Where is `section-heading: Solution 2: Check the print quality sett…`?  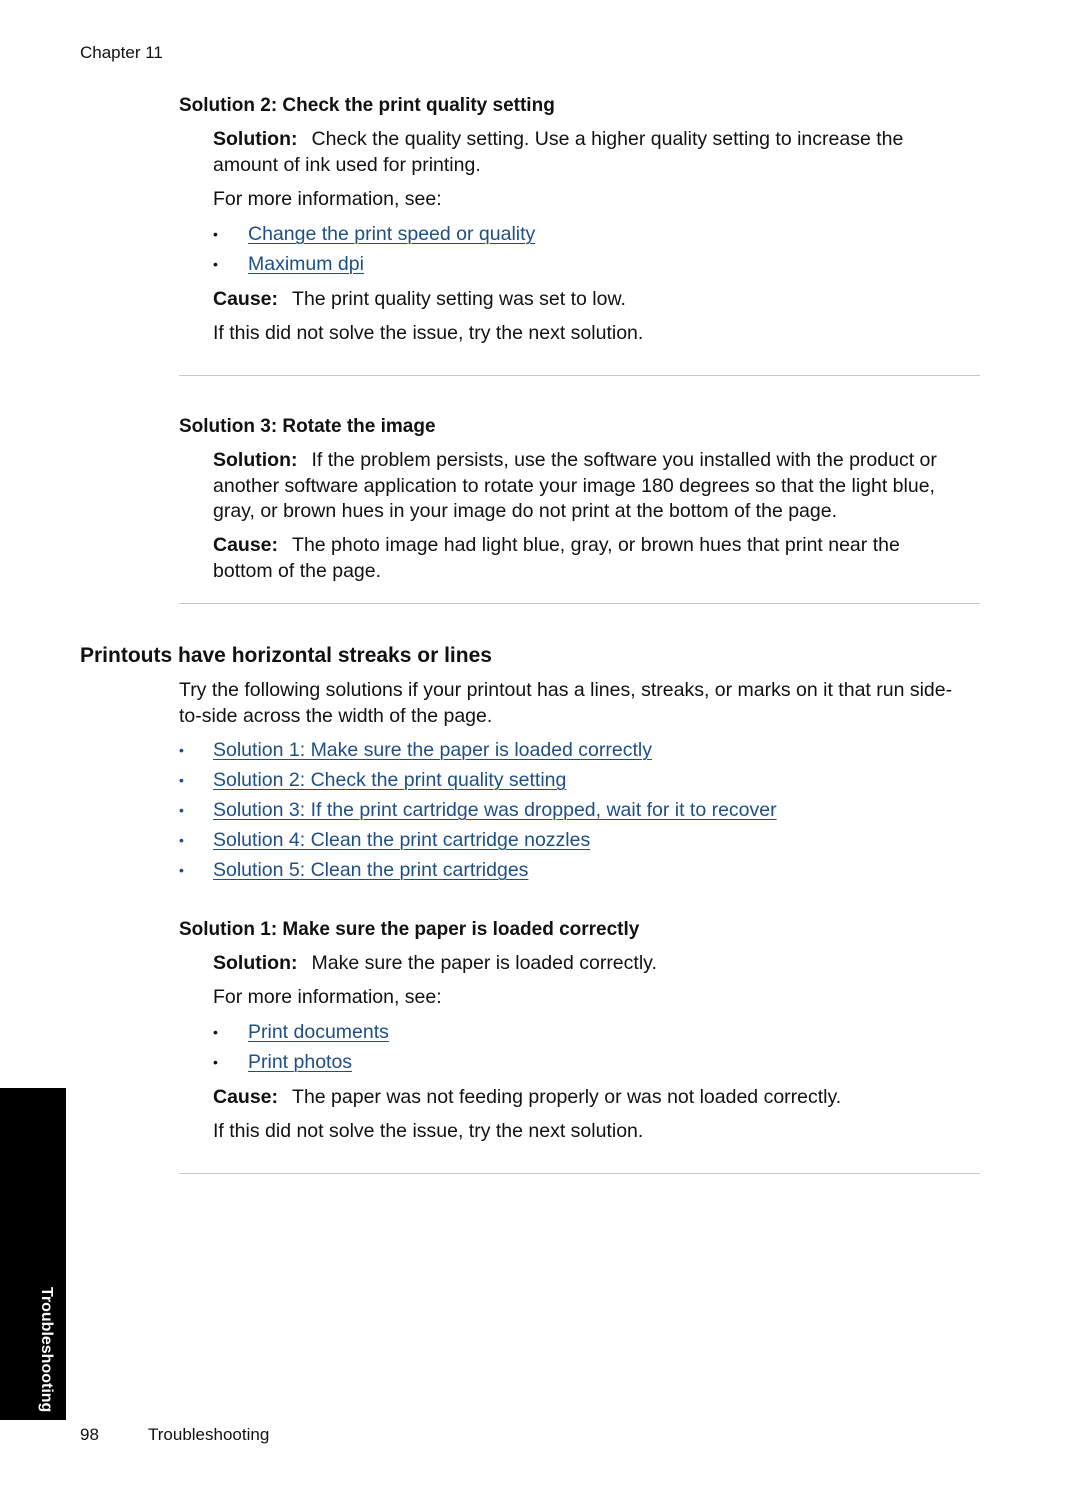 section-heading: Solution 2: Check the print quality sett… is located at coordinates (367, 105).